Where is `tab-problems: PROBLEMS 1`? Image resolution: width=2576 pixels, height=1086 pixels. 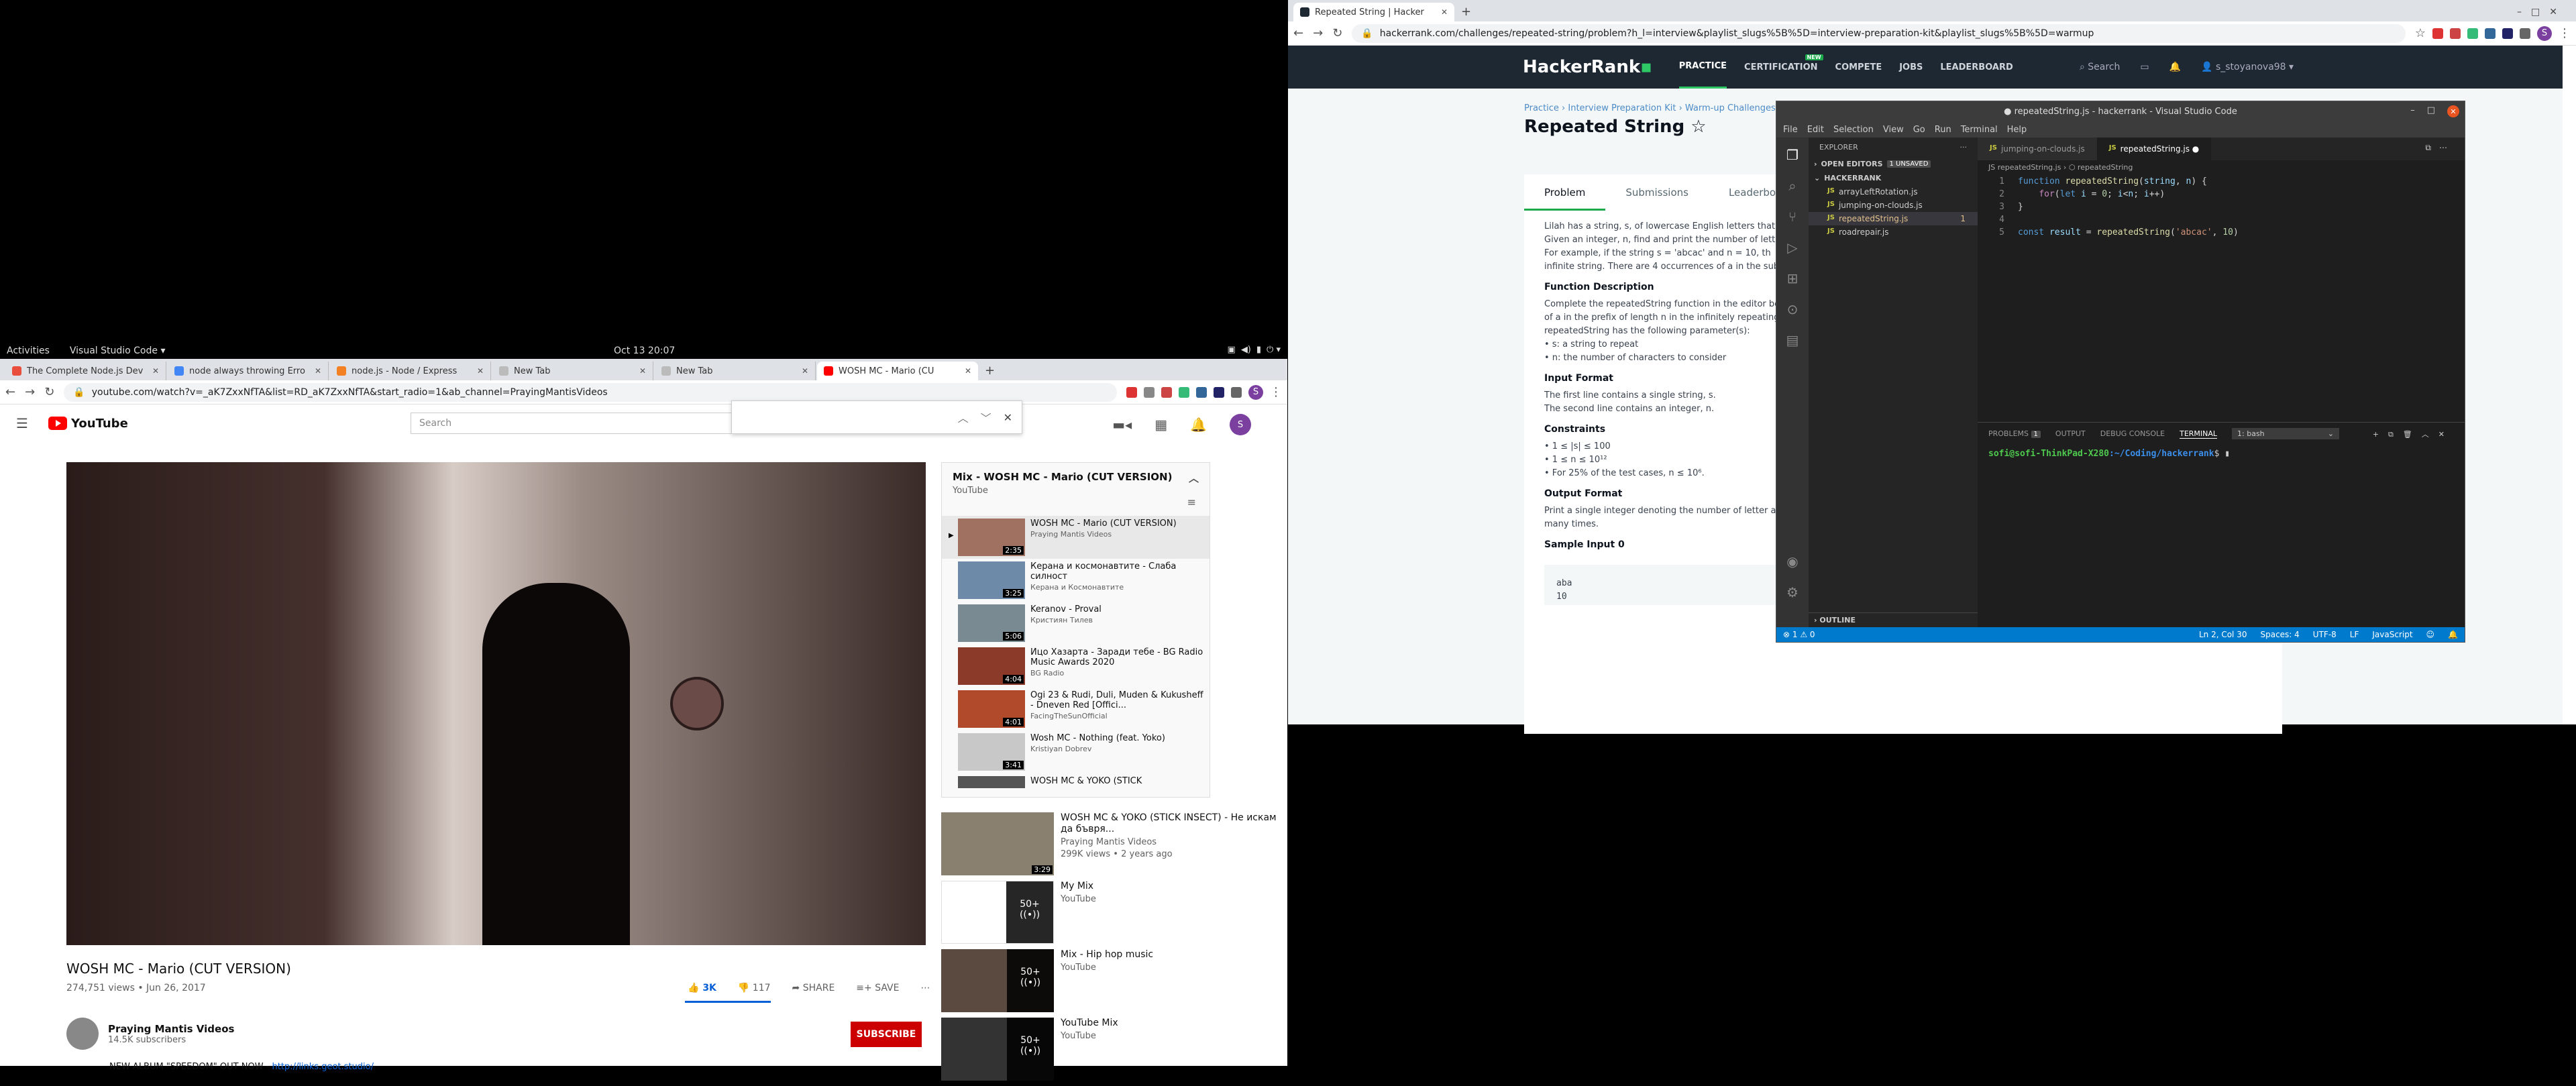
tab-problems: PROBLEMS 1 is located at coordinates (2014, 433).